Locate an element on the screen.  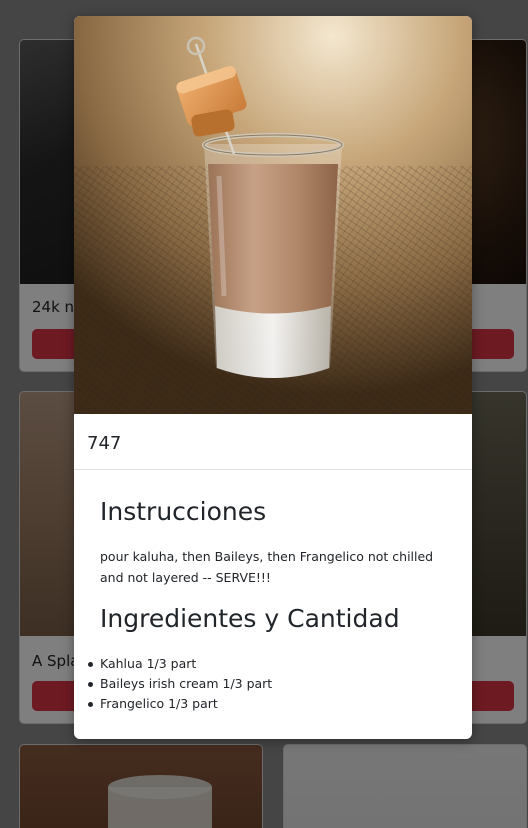
ingredient-item: Frangelico 1/3 part is located at coordinates (179, 704).